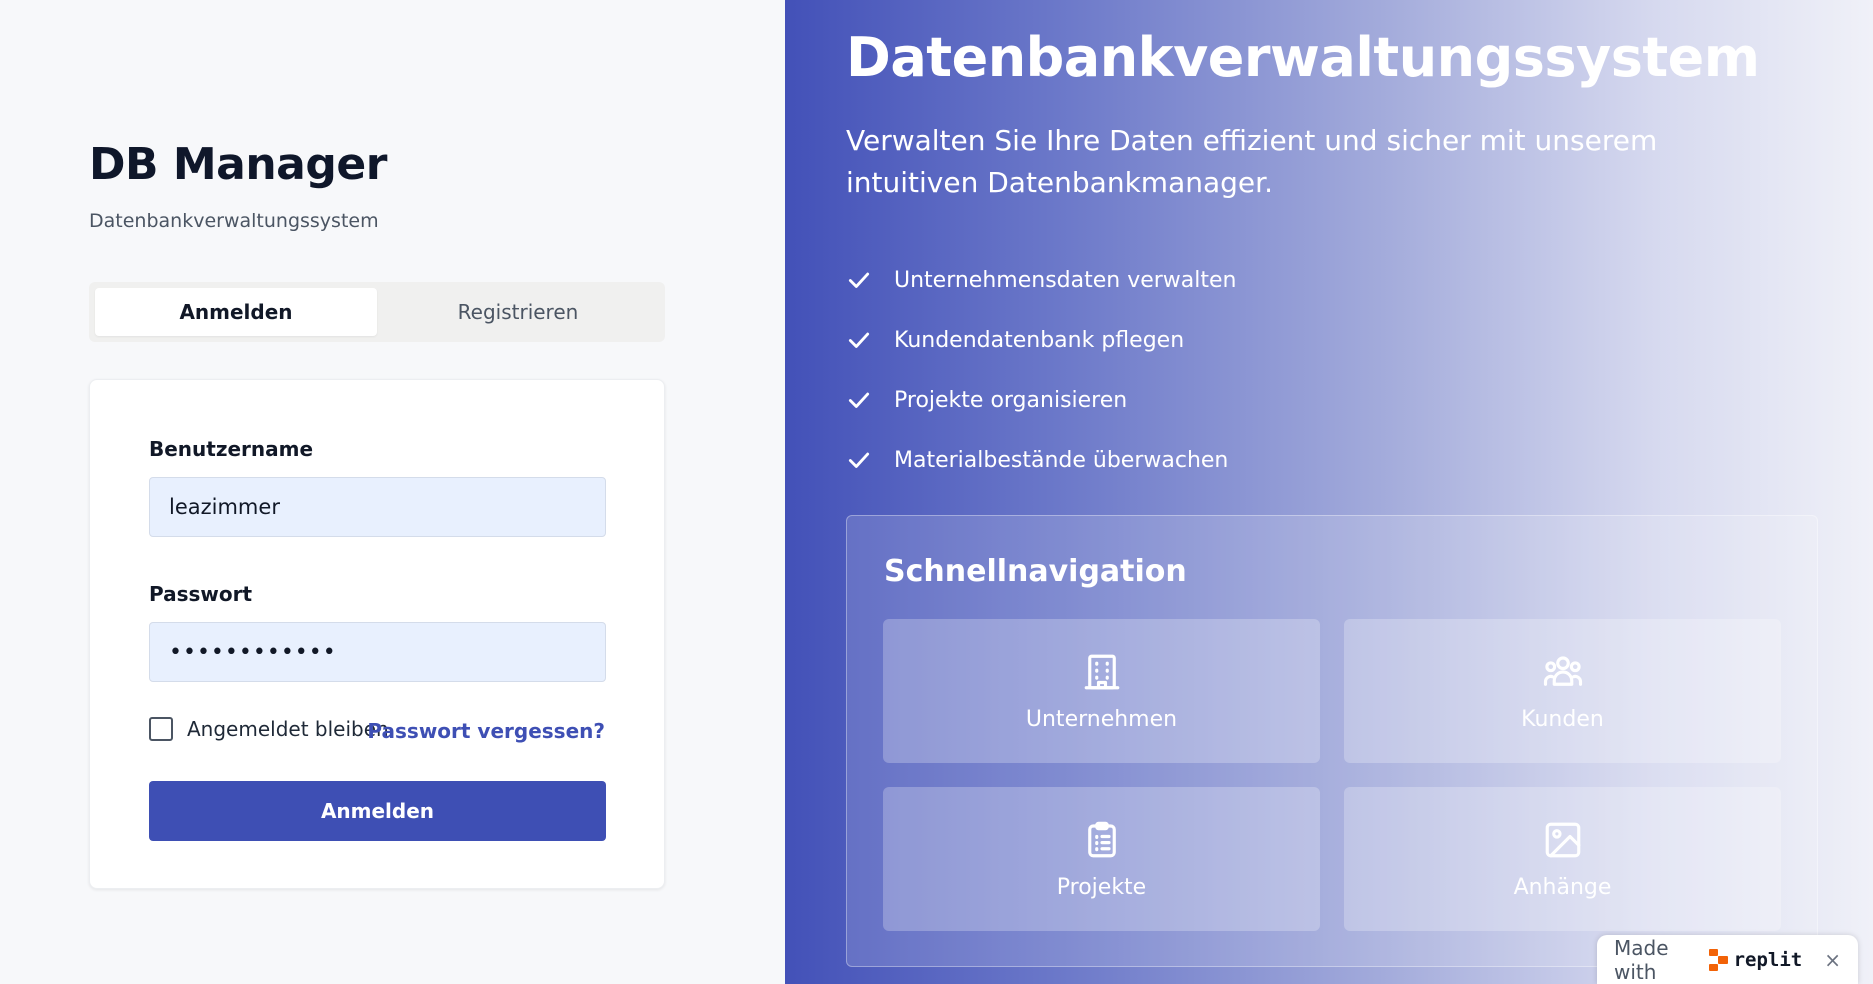 This screenshot has height=984, width=1873. What do you see at coordinates (1101, 859) in the screenshot?
I see `quicknav-tile-projekte: Projekte` at bounding box center [1101, 859].